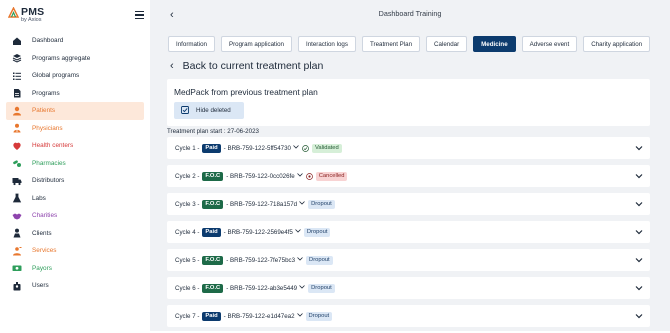  I want to click on sidebar-item-label: Patients, so click(44, 111).